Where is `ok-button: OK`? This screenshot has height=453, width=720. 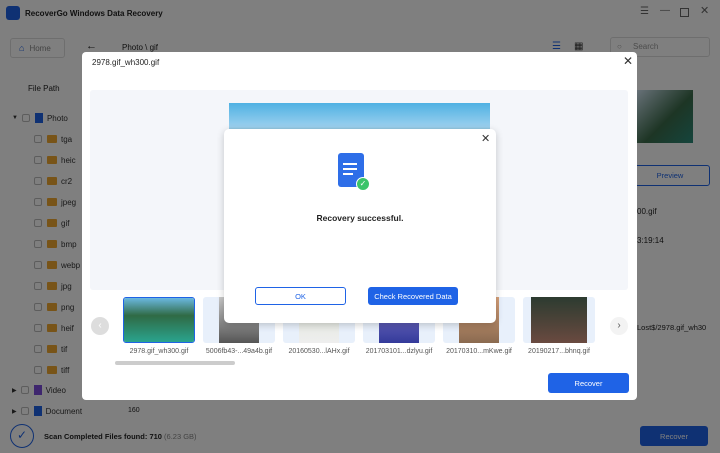 ok-button: OK is located at coordinates (300, 296).